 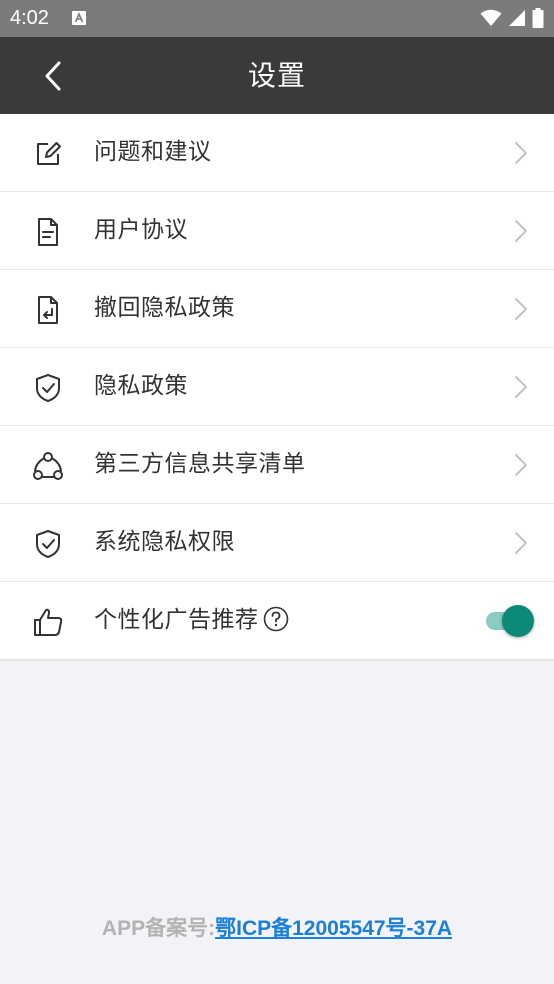 I want to click on document-icon, so click(x=48, y=232).